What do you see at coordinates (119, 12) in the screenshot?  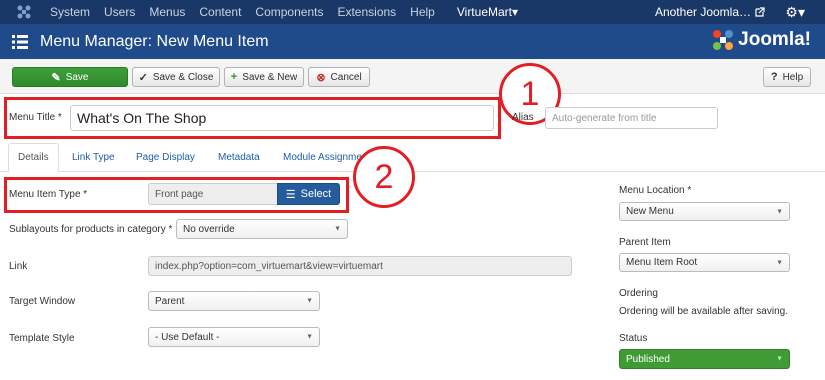 I see `nav-users: Users` at bounding box center [119, 12].